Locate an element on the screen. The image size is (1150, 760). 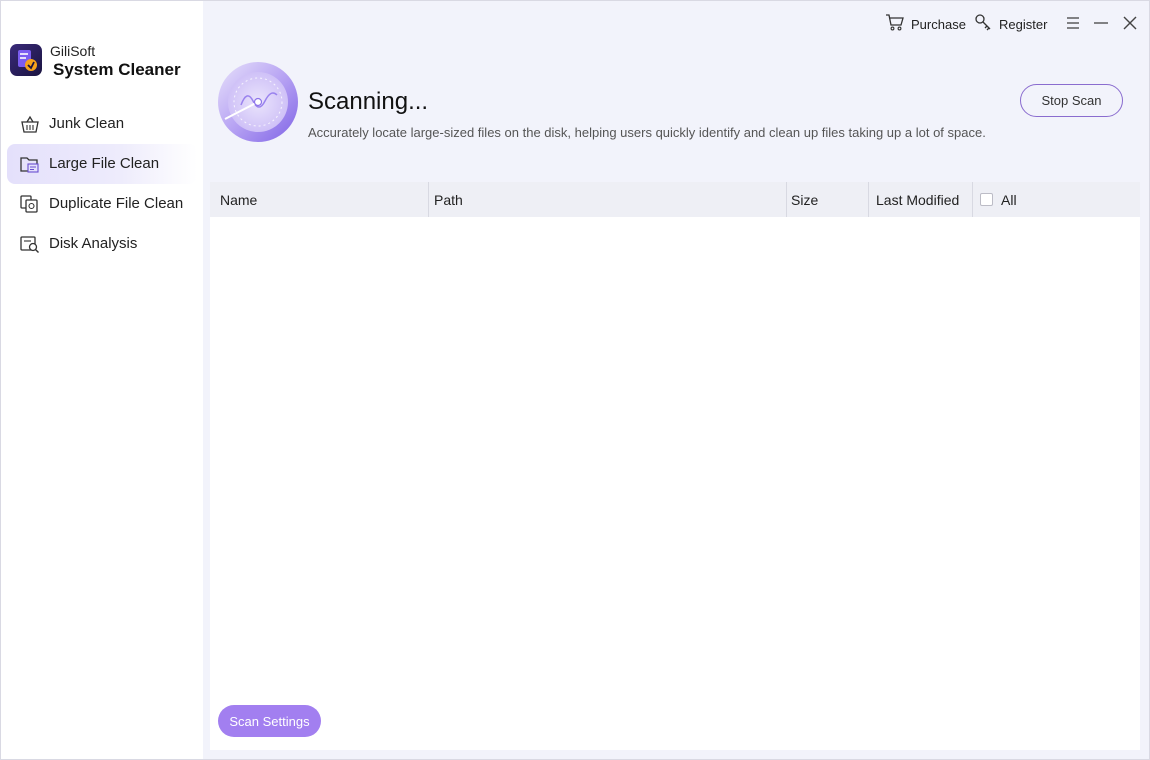
table-header: Name Path Size Last Modified All is located at coordinates (675, 199).